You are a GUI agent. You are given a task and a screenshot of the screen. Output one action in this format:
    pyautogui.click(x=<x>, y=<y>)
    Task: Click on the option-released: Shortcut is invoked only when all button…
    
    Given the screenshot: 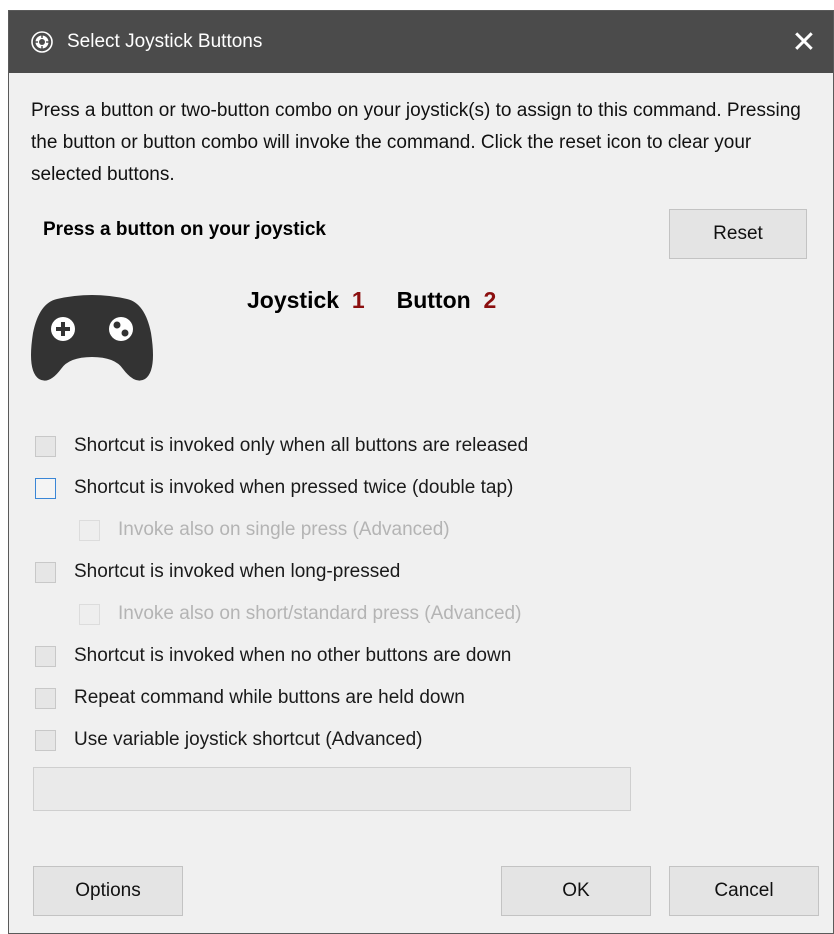 What is the action you would take?
    pyautogui.click(x=281, y=446)
    